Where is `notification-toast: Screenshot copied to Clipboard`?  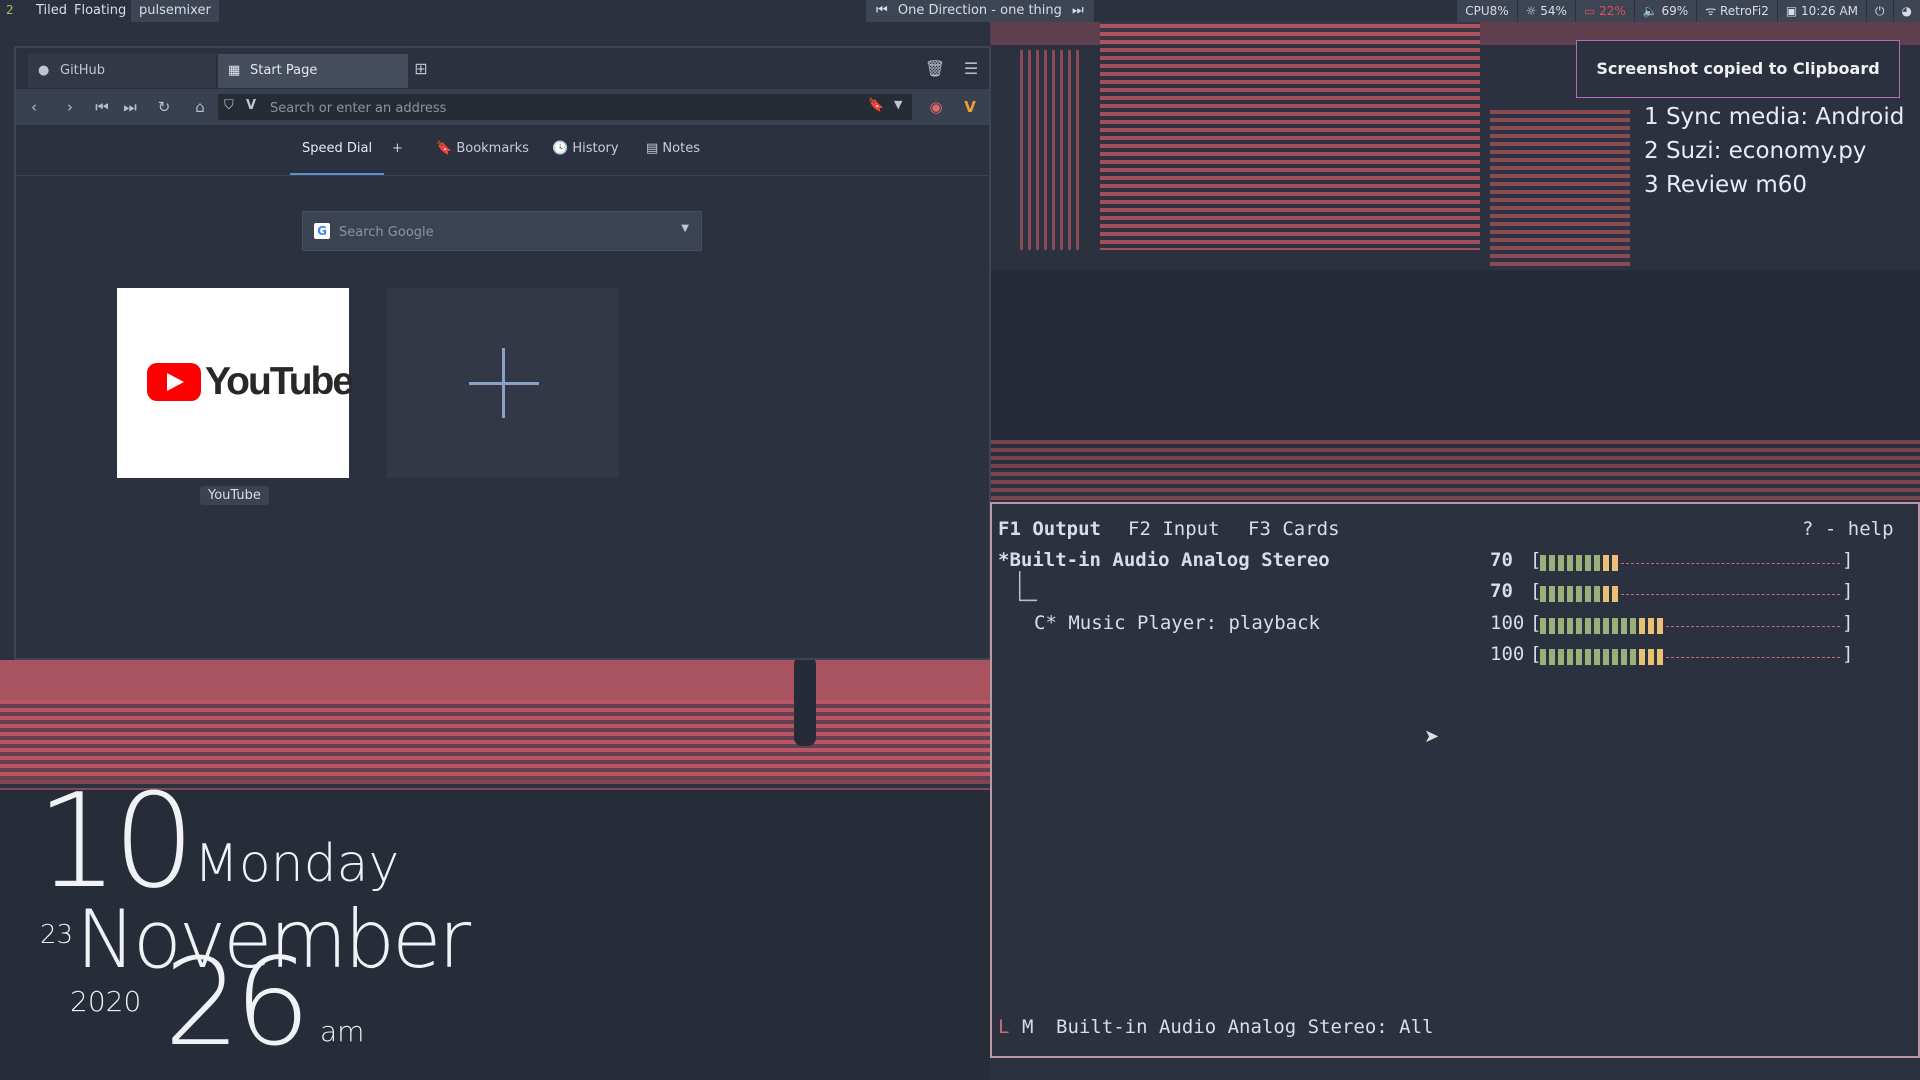 notification-toast: Screenshot copied to Clipboard is located at coordinates (1738, 69).